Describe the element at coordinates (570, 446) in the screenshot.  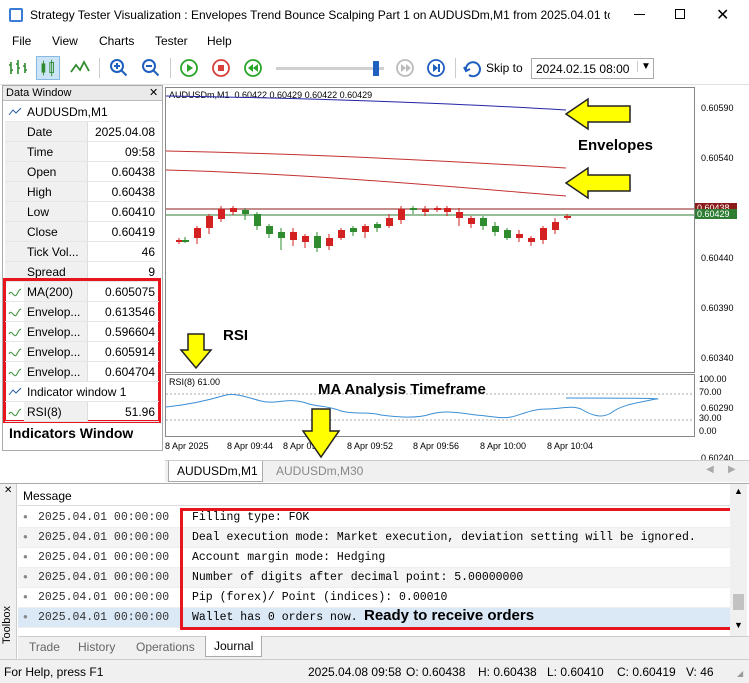
I see `time-tick: 8 Apr 10:04` at that location.